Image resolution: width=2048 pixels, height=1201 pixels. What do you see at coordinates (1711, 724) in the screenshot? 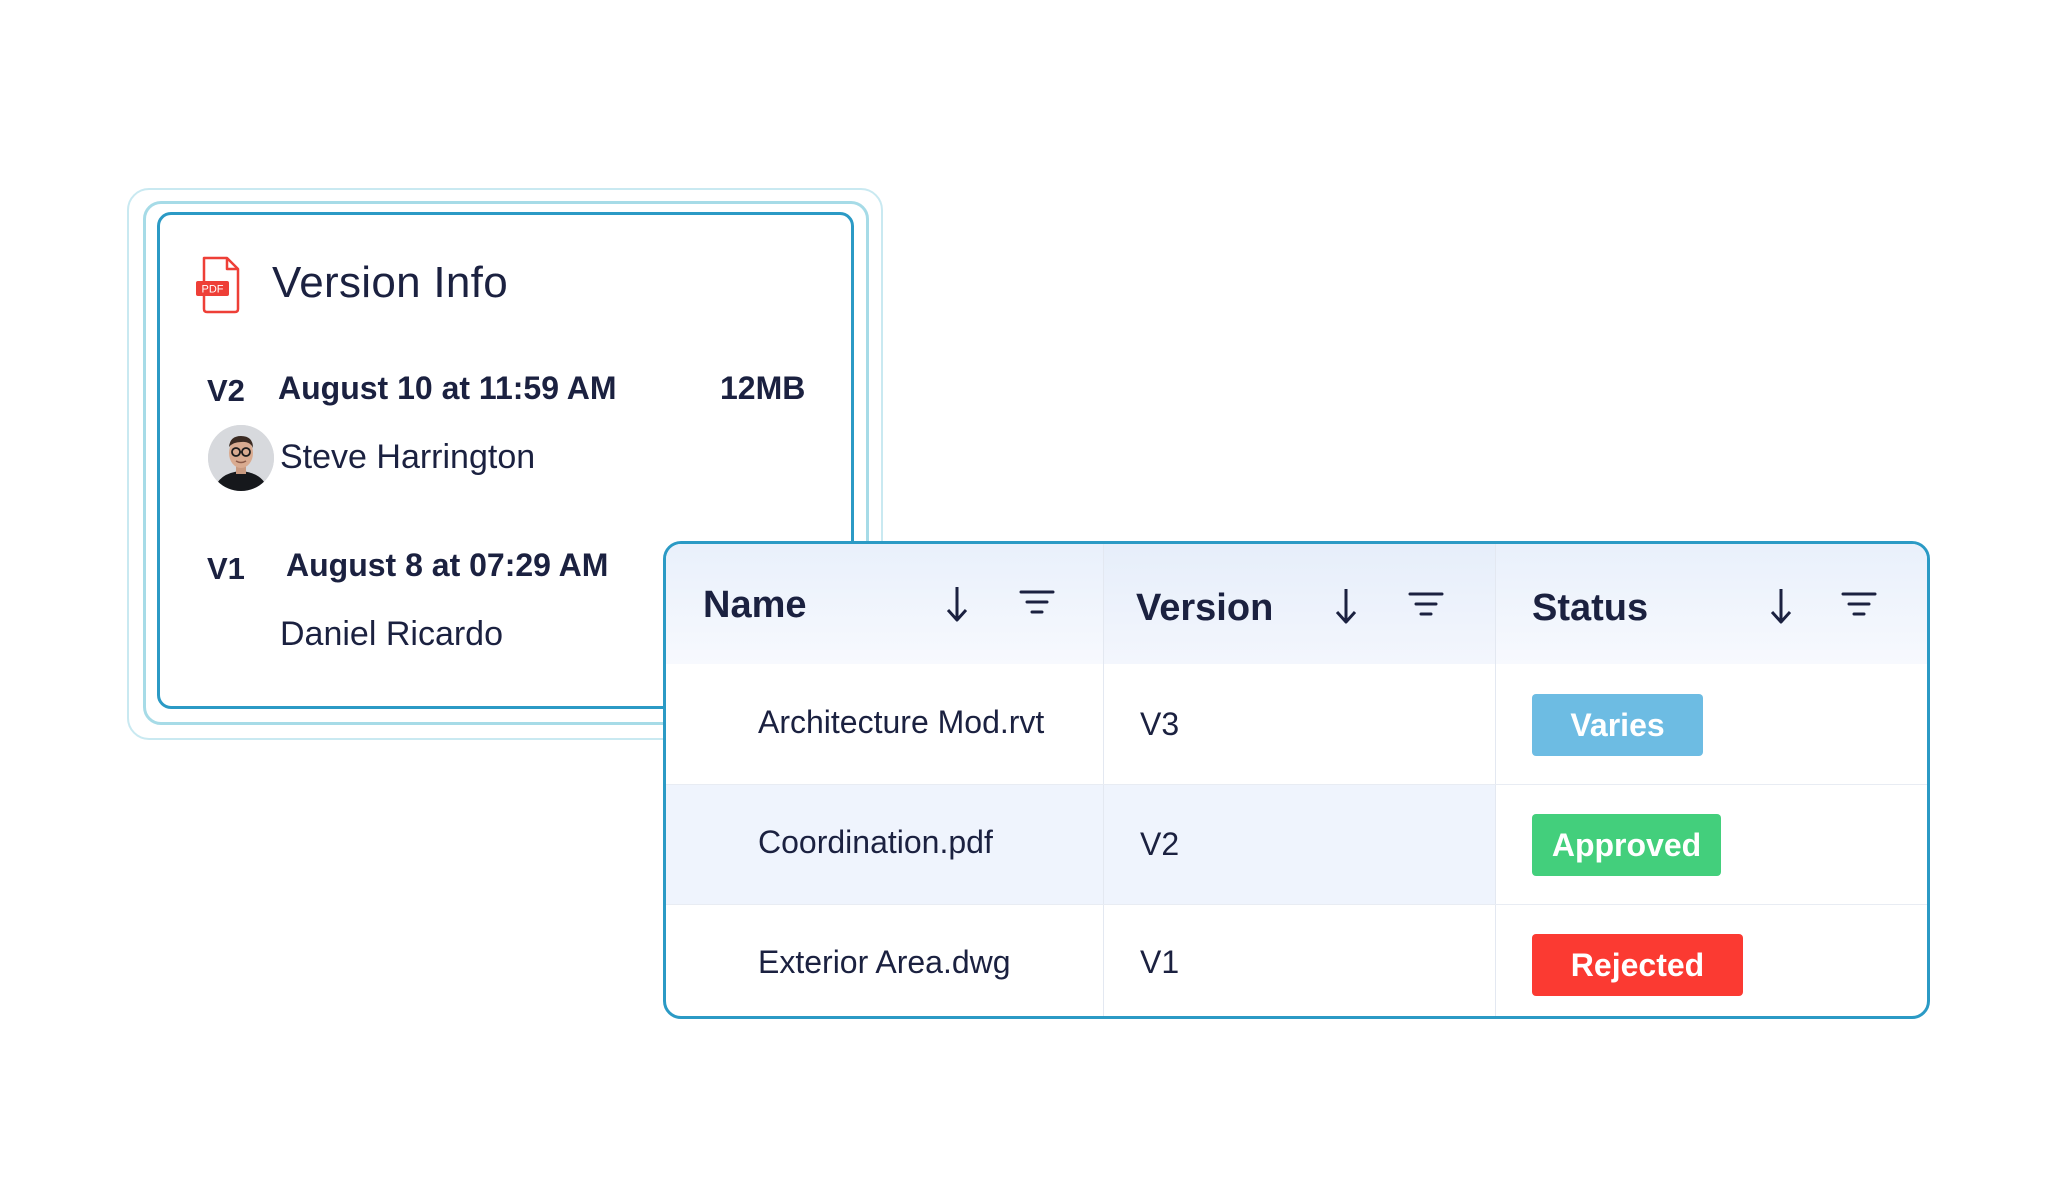
I see `table-cell-status: Varies` at bounding box center [1711, 724].